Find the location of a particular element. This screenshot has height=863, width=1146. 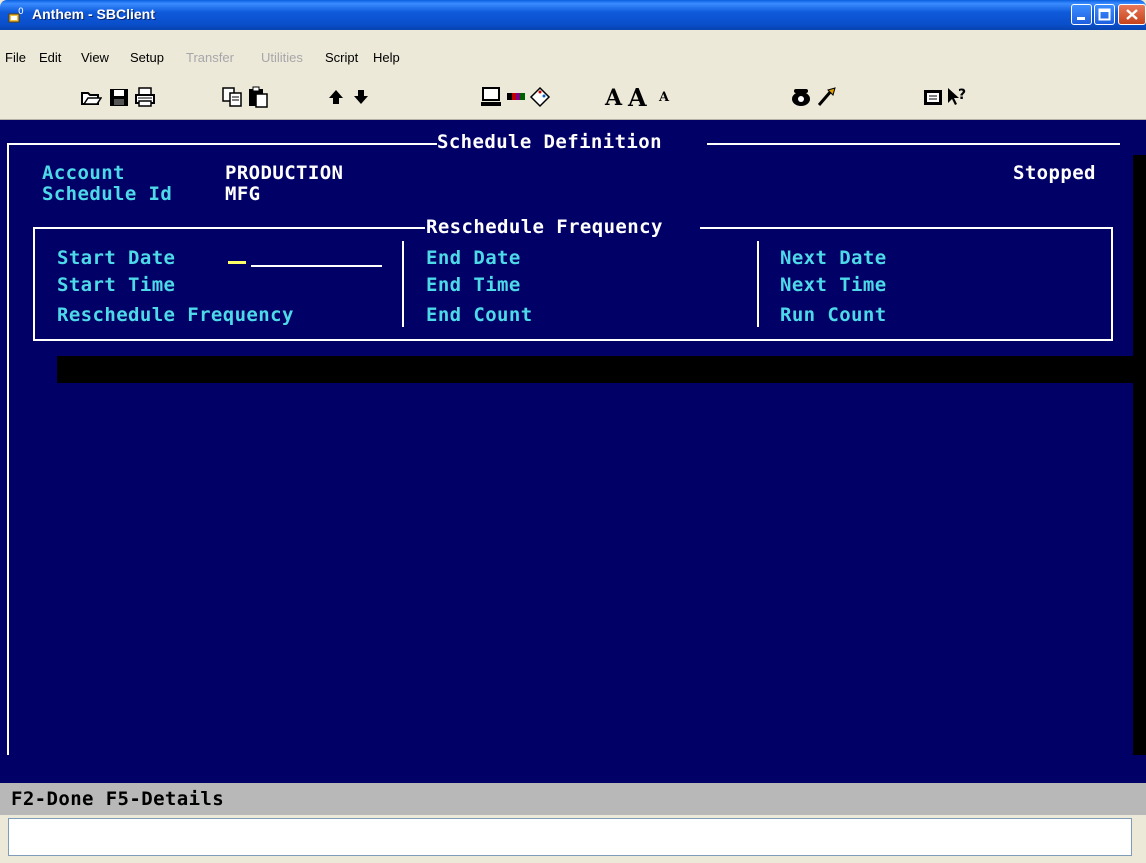

frame-left is located at coordinates (8, 449).